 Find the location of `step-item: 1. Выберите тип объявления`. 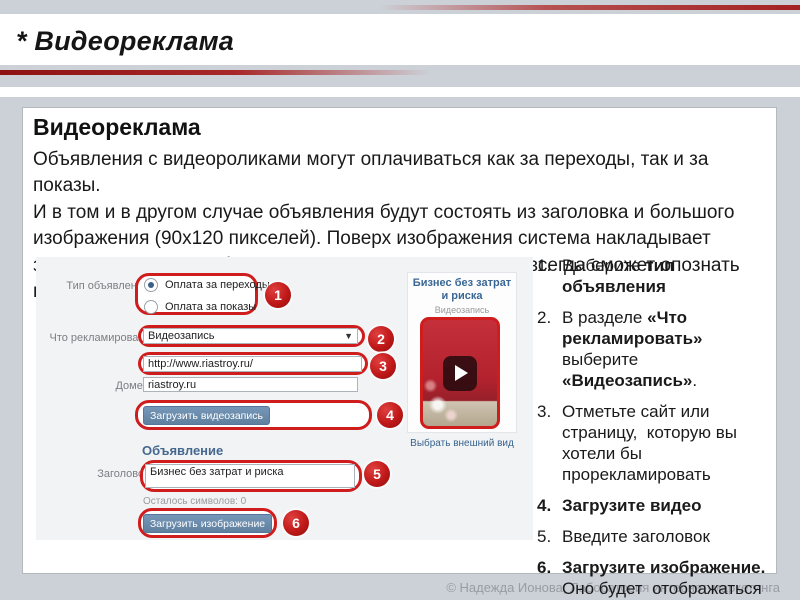

step-item: 1. Выберите тип объявления is located at coordinates (662, 276).